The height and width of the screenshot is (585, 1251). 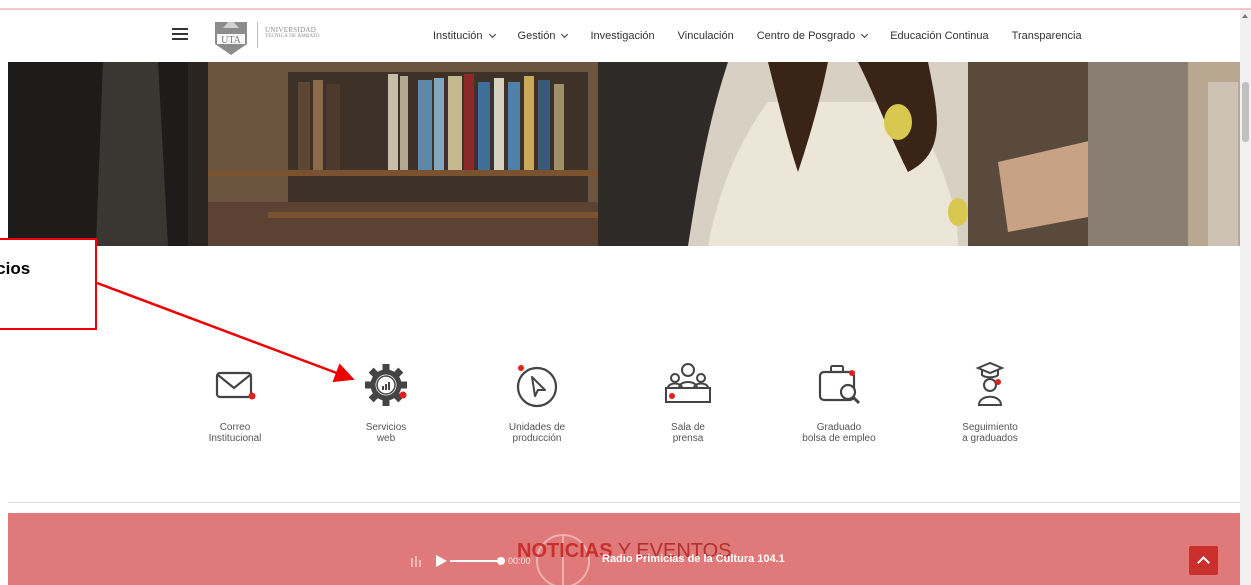 I want to click on service-label: Servicios web, so click(x=386, y=433).